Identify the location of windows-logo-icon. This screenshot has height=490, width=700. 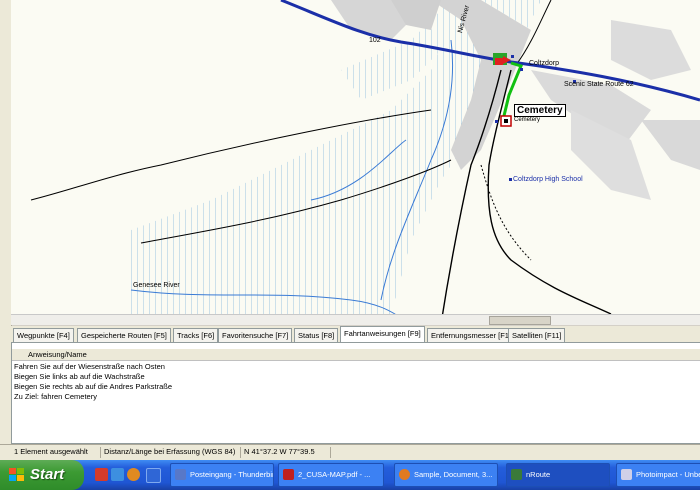
(16, 474).